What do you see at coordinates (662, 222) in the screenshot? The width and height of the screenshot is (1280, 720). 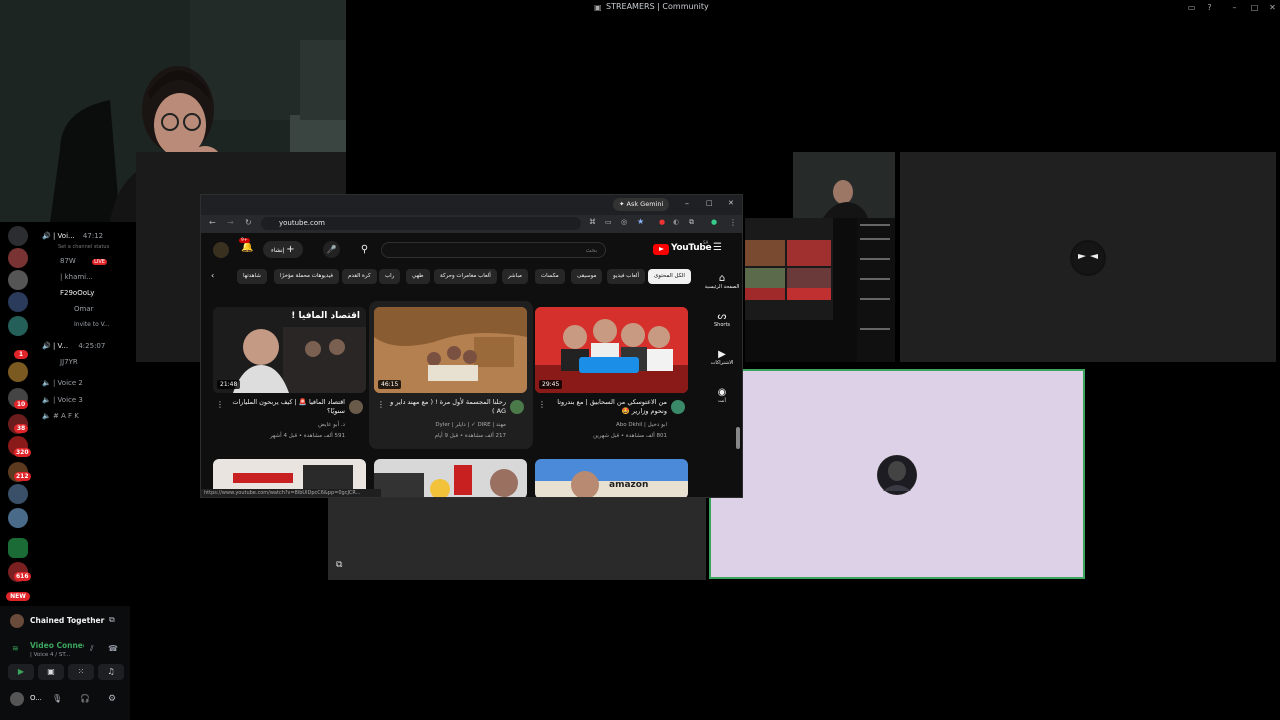 I see `extension-icon: ●` at bounding box center [662, 222].